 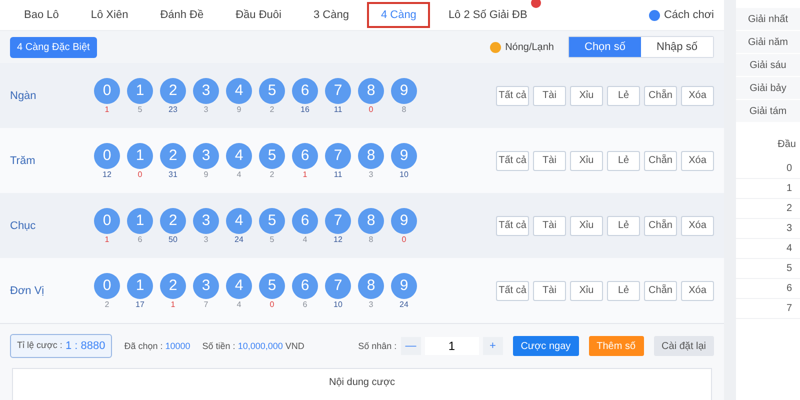 What do you see at coordinates (253, 346) in the screenshot?
I see `bet-amount: Số tiền : 10,000,000 VND` at bounding box center [253, 346].